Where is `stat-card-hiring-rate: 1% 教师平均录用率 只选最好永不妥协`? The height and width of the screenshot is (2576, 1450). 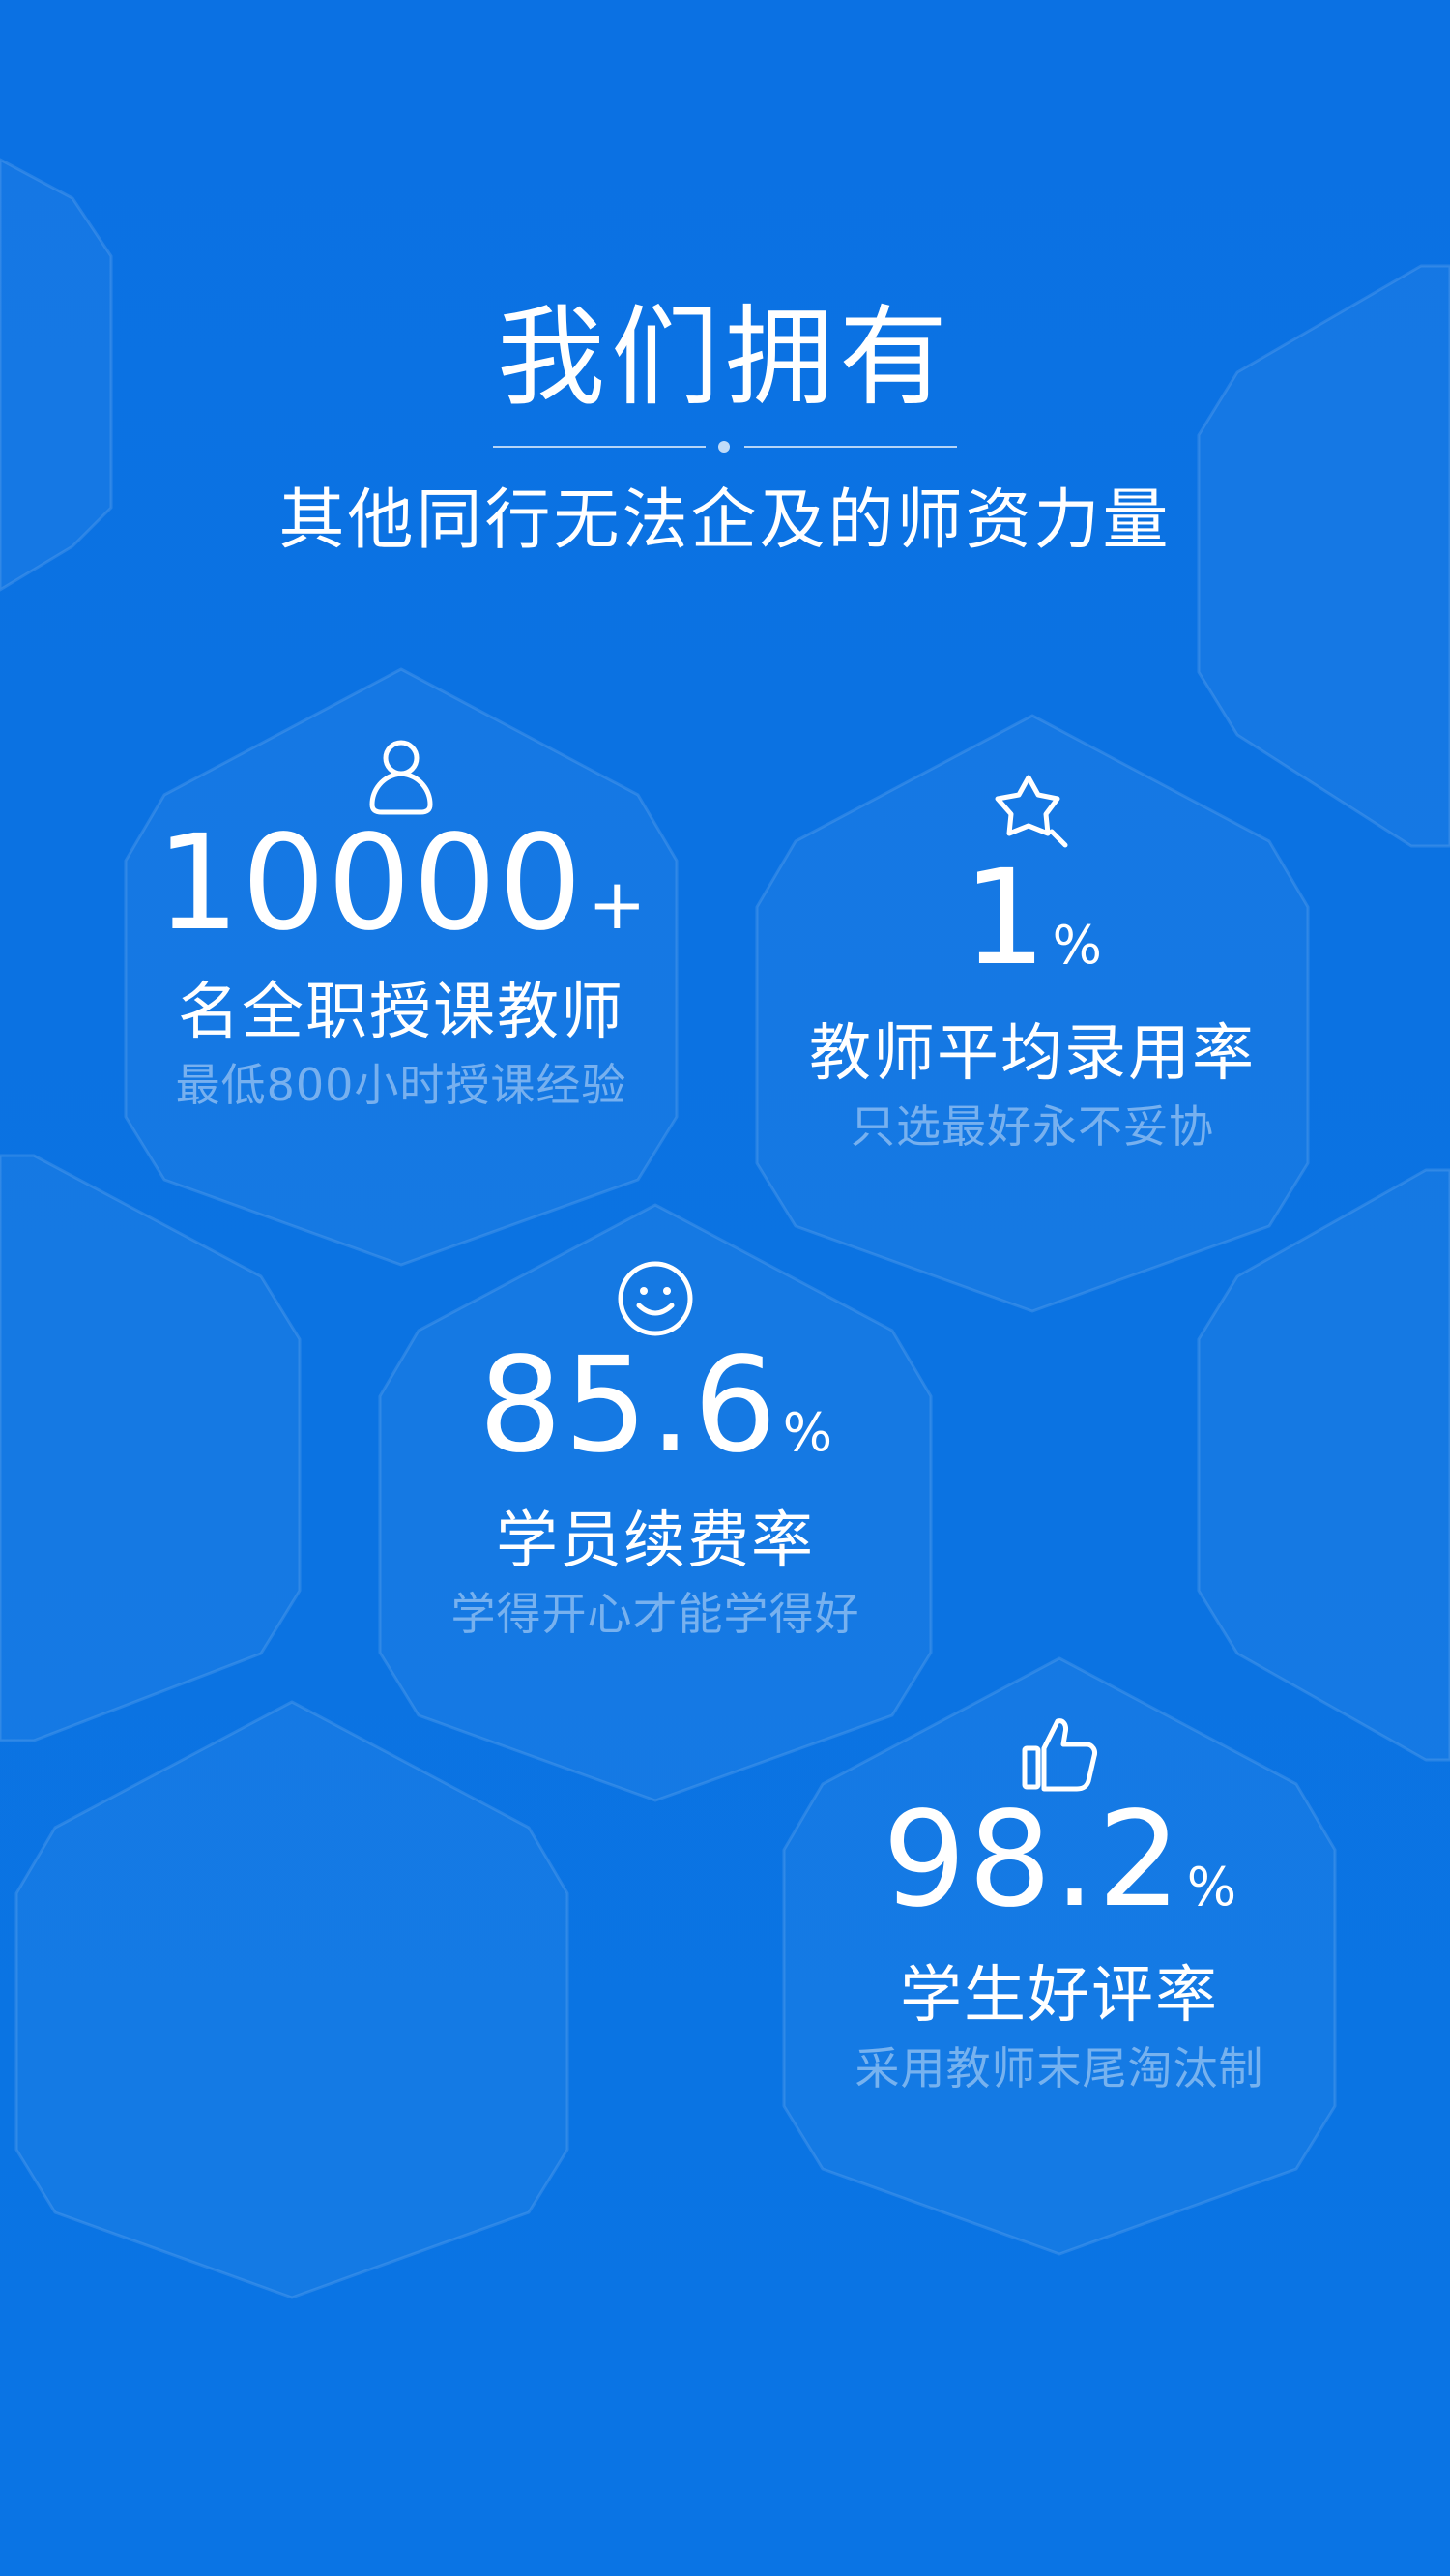 stat-card-hiring-rate: 1% 教师平均录用率 只选最好永不妥协 is located at coordinates (1032, 966).